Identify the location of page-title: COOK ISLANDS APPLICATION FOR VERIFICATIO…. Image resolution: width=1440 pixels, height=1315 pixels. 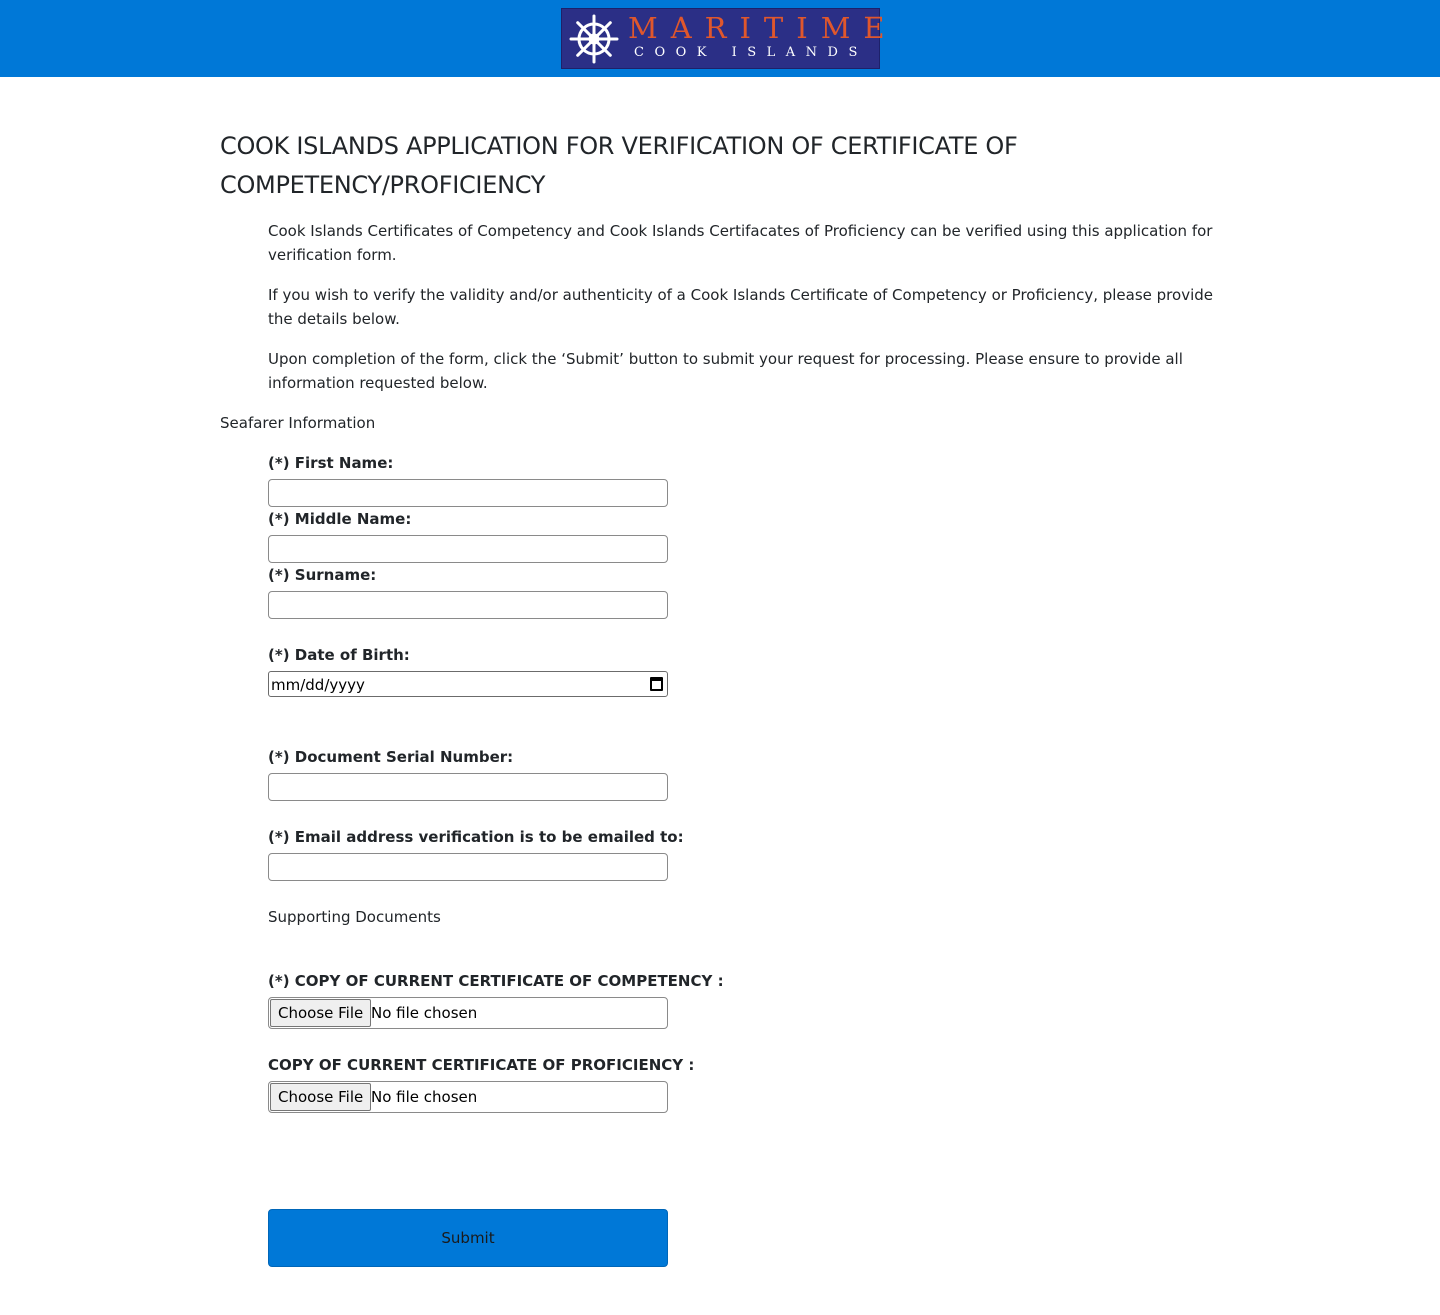
(619, 165).